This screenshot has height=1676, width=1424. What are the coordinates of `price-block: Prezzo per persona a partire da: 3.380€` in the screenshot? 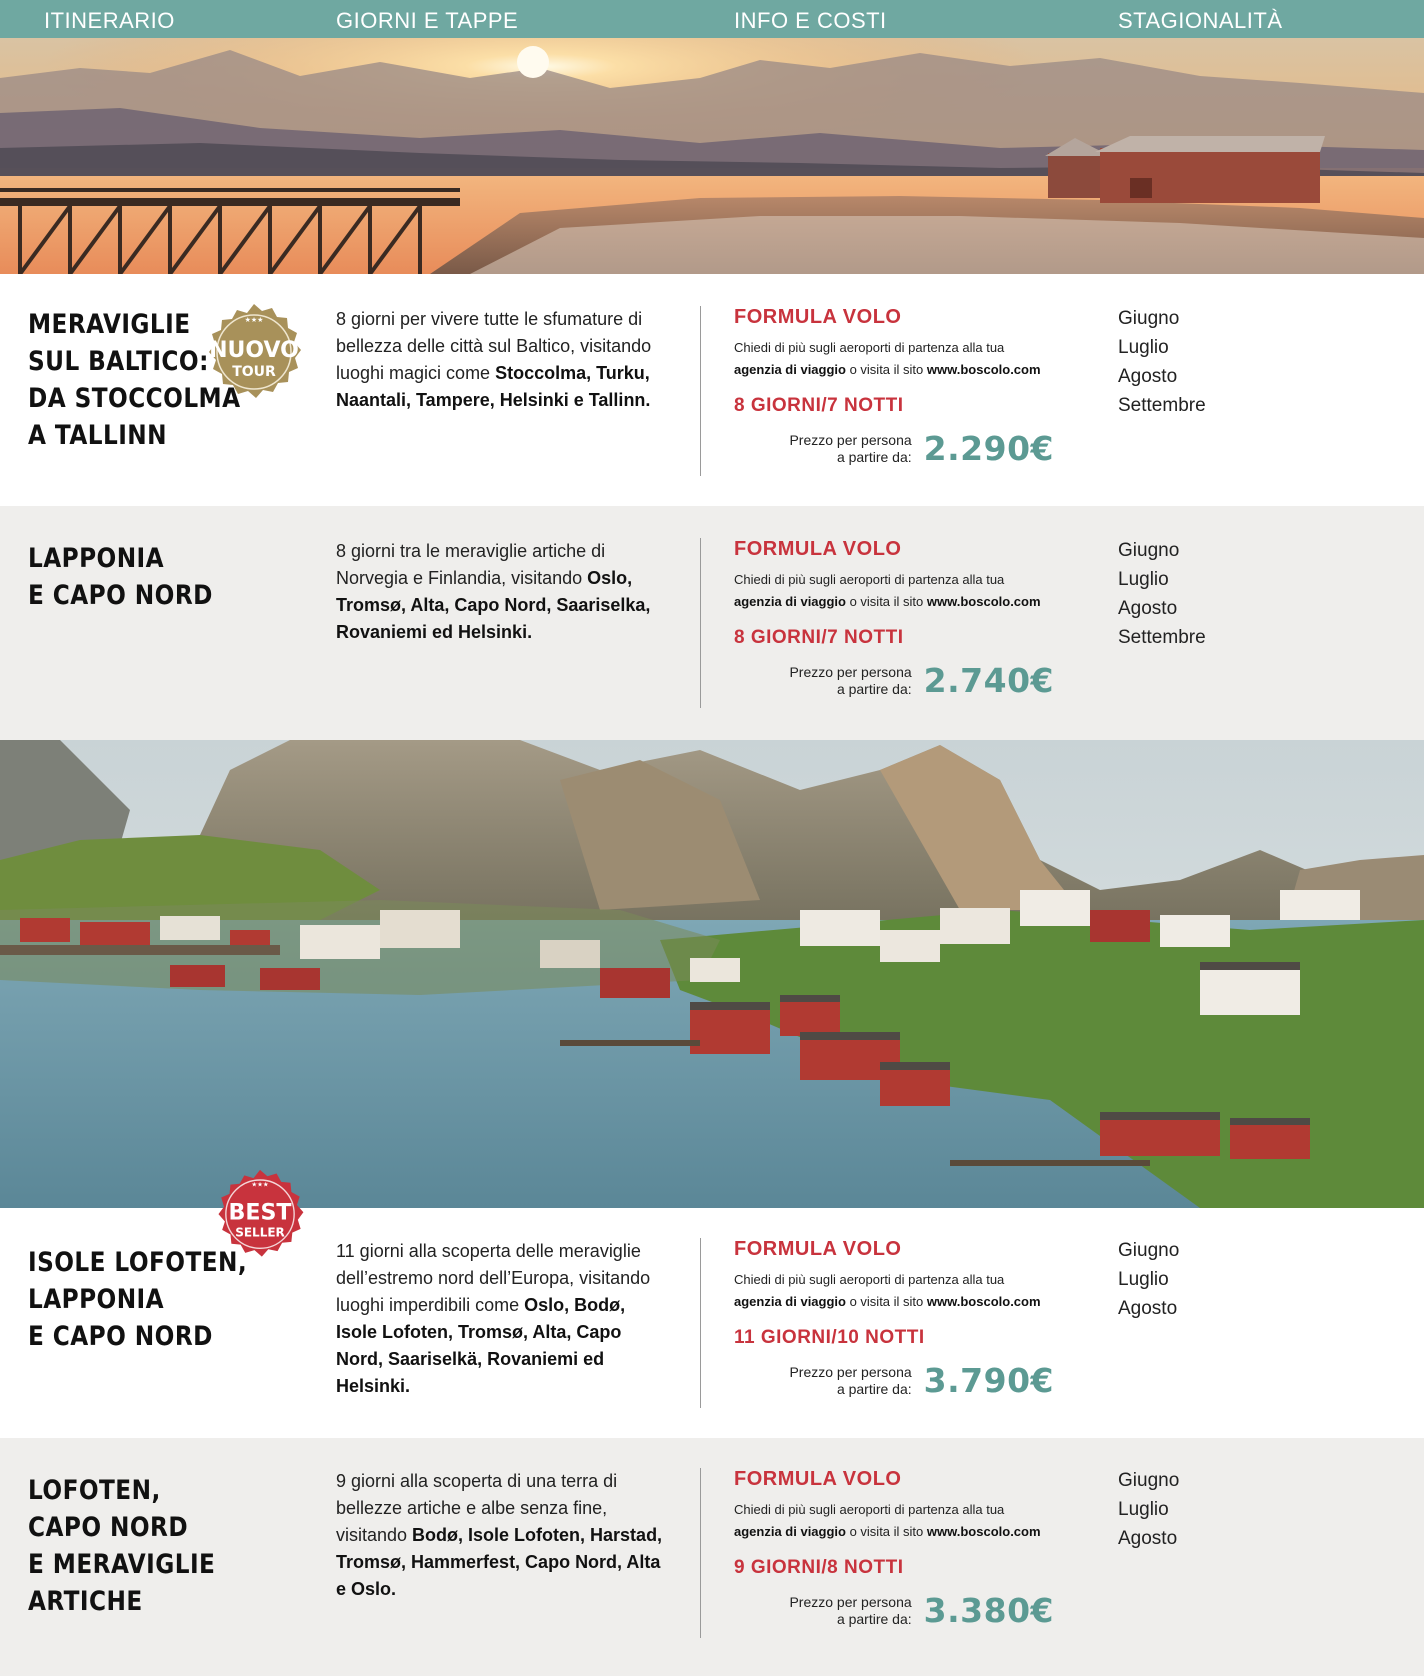 It's located at (894, 1610).